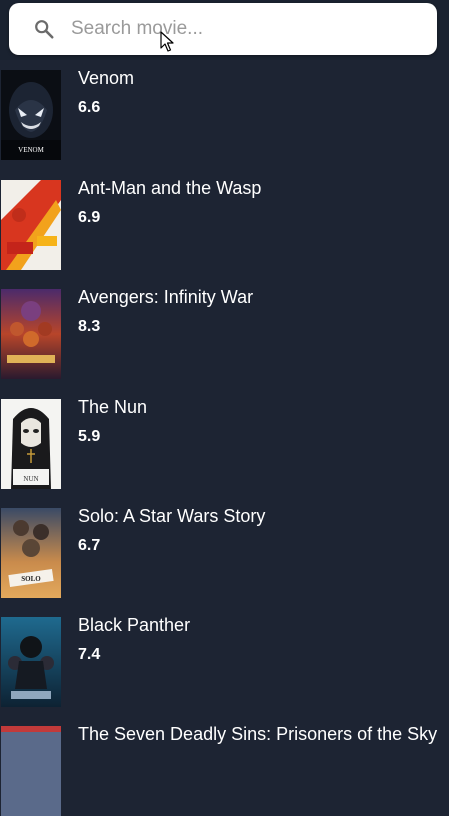  I want to click on movie-item: Ant-Man and the Wasp 6.9, so click(224, 224).